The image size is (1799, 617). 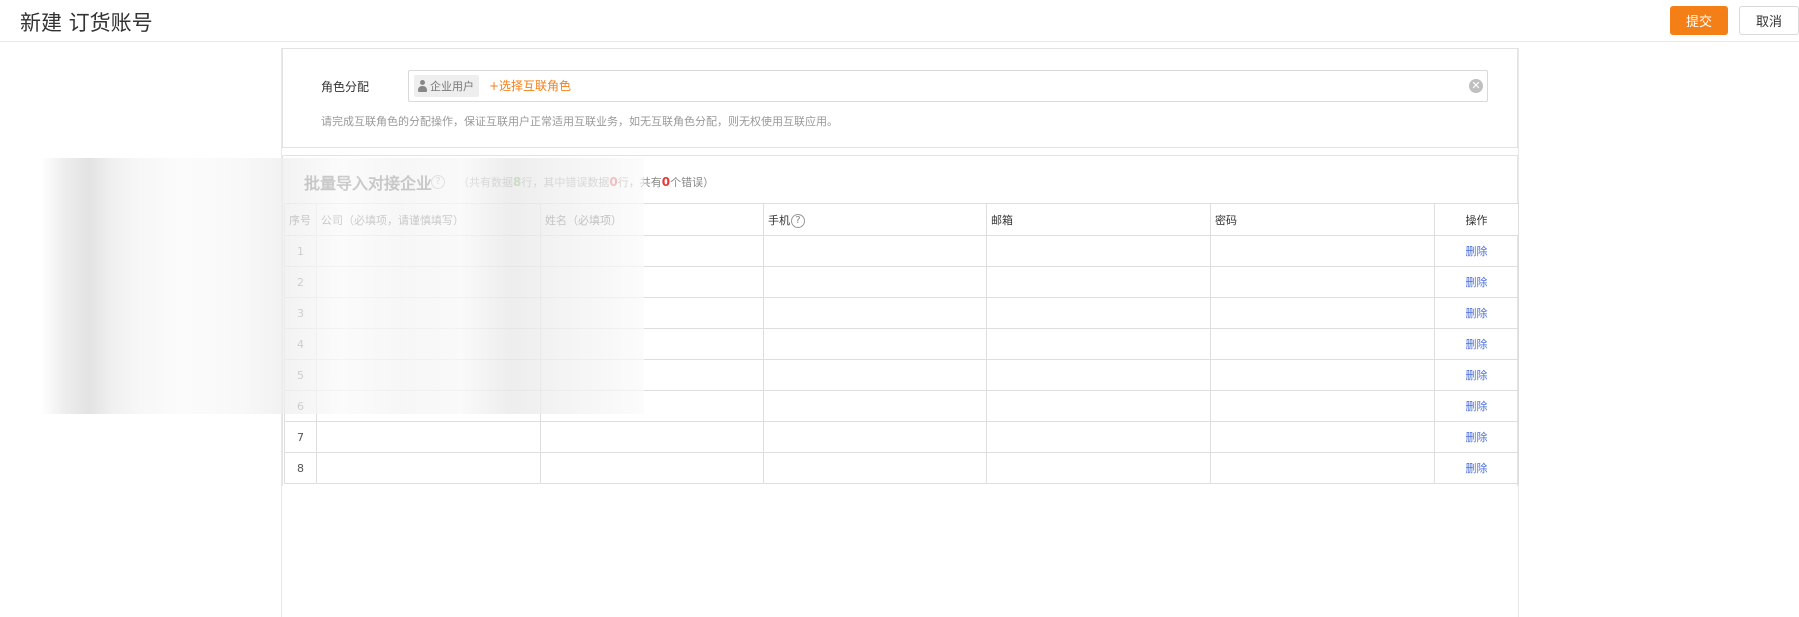 What do you see at coordinates (300, 251) in the screenshot?
I see `row-index: 1` at bounding box center [300, 251].